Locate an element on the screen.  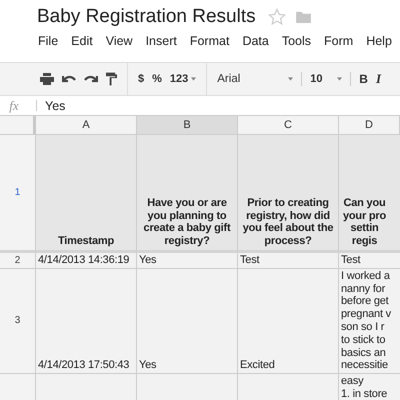
table-cell: Excited is located at coordinates (288, 321).